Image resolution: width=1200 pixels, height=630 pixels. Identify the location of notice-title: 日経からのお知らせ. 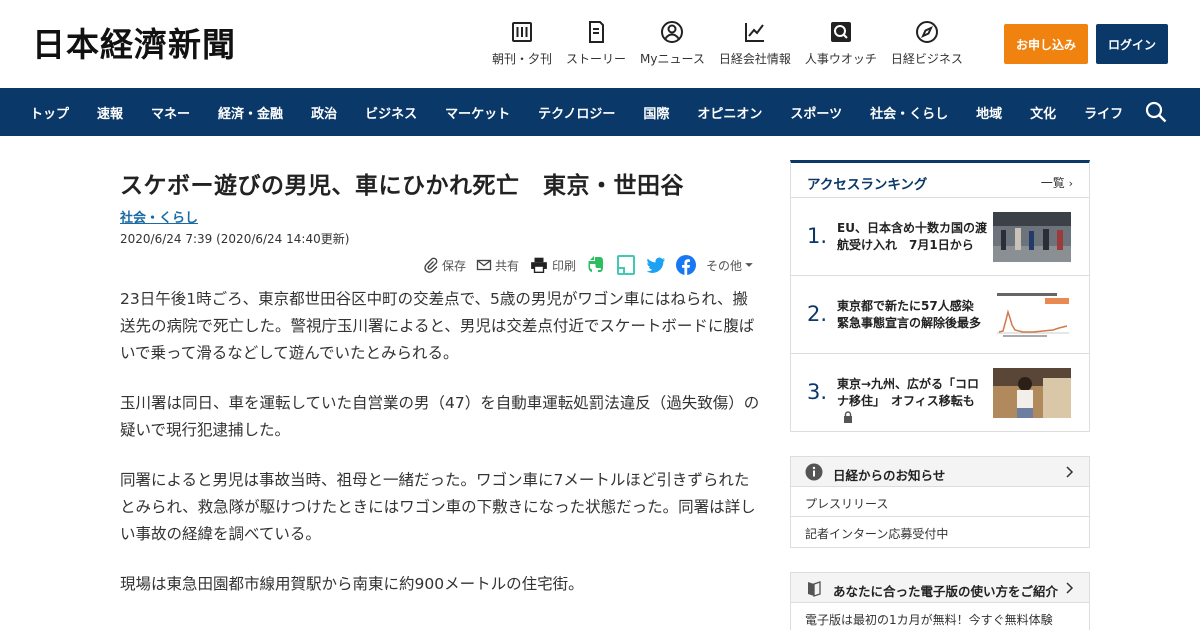
(889, 475).